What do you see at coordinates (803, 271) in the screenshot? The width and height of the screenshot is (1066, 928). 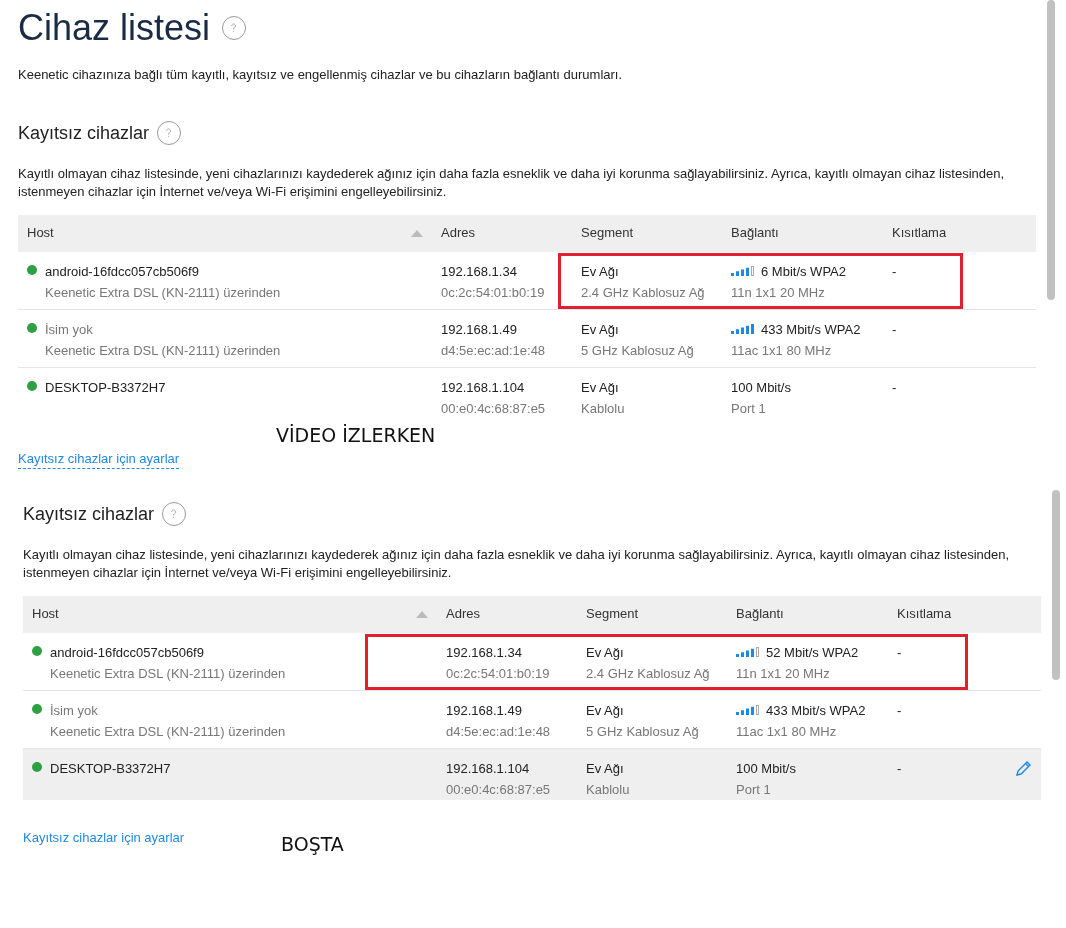 I see `connection-value: 6 Mbit/s WPA2` at bounding box center [803, 271].